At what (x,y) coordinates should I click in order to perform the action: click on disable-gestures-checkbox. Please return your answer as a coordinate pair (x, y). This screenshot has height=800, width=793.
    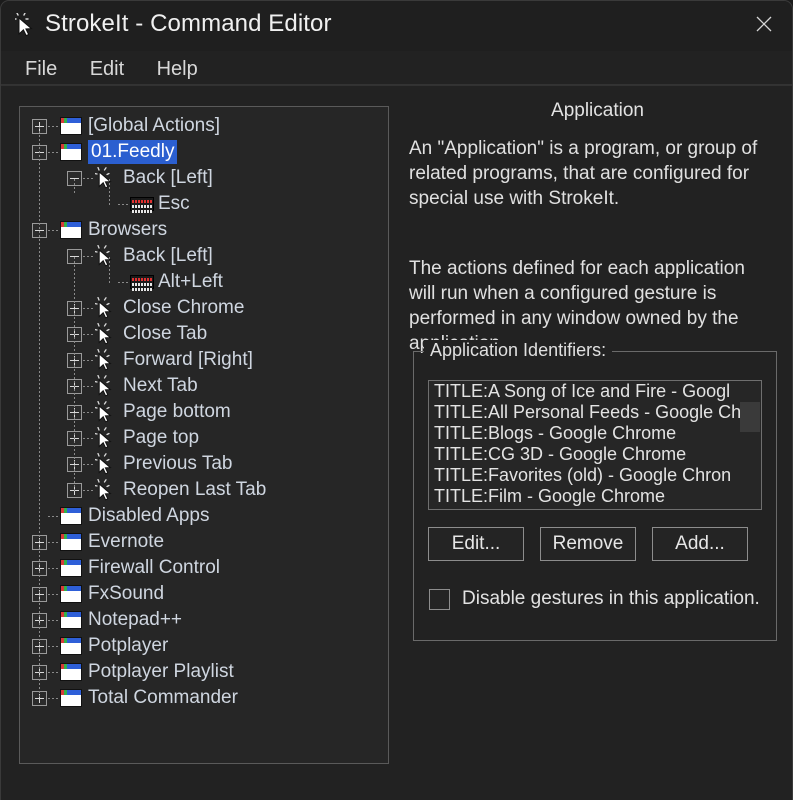
    Looking at the image, I should click on (439, 599).